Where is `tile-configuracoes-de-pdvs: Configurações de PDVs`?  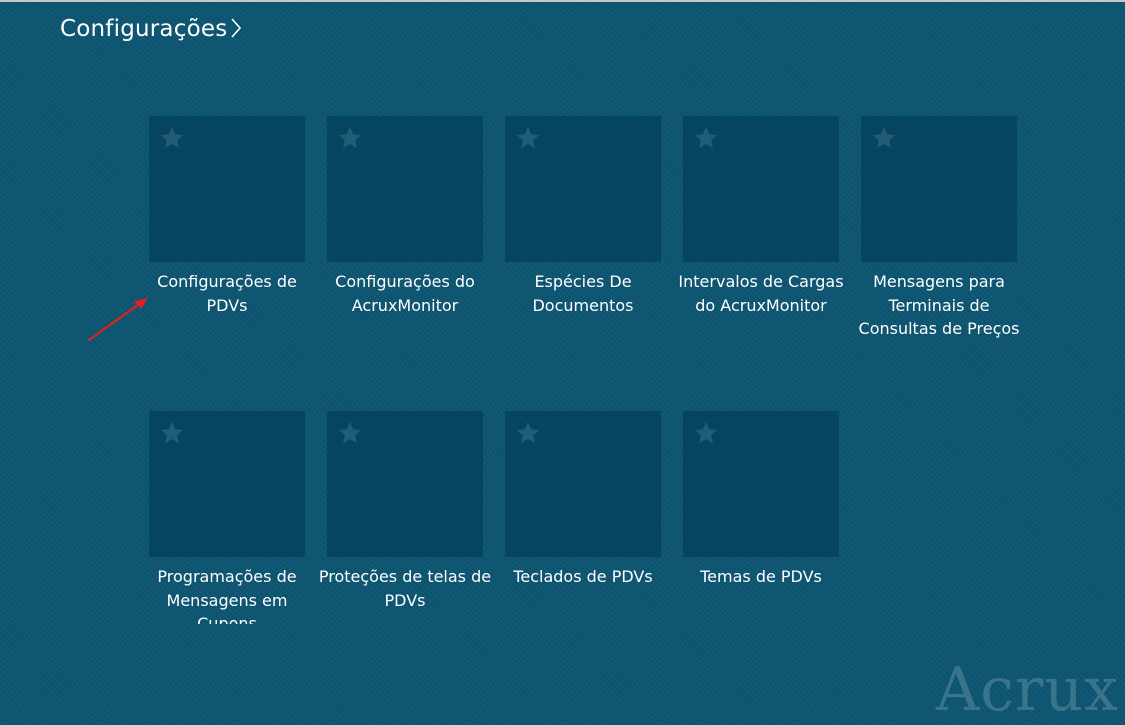
tile-configuracoes-de-pdvs: Configurações de PDVs is located at coordinates (227, 240).